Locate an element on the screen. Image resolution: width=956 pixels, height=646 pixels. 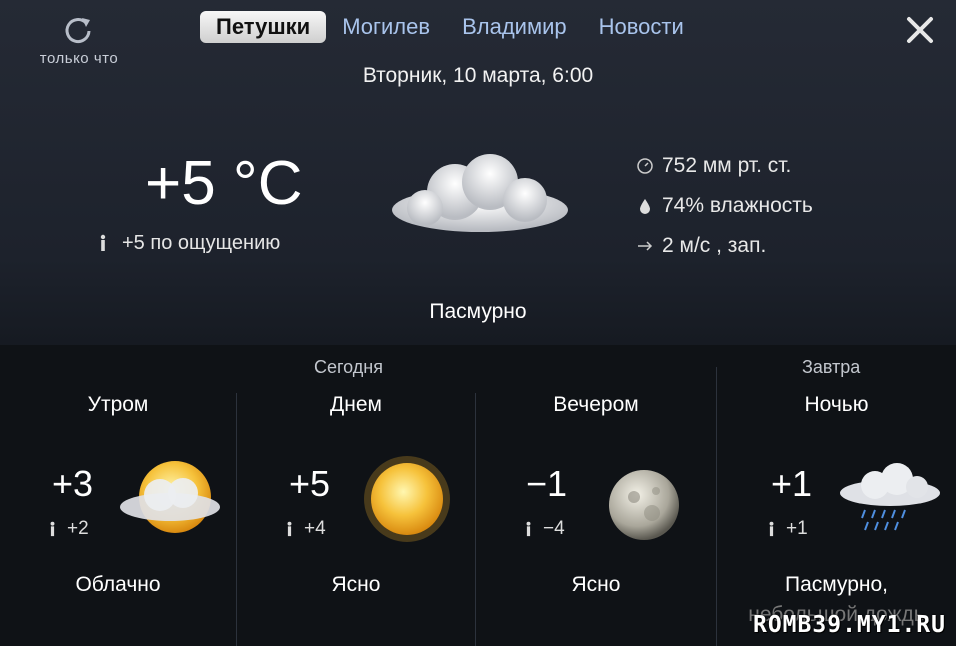
current-feels-like: +5 по ощущению is located at coordinates (189, 243).